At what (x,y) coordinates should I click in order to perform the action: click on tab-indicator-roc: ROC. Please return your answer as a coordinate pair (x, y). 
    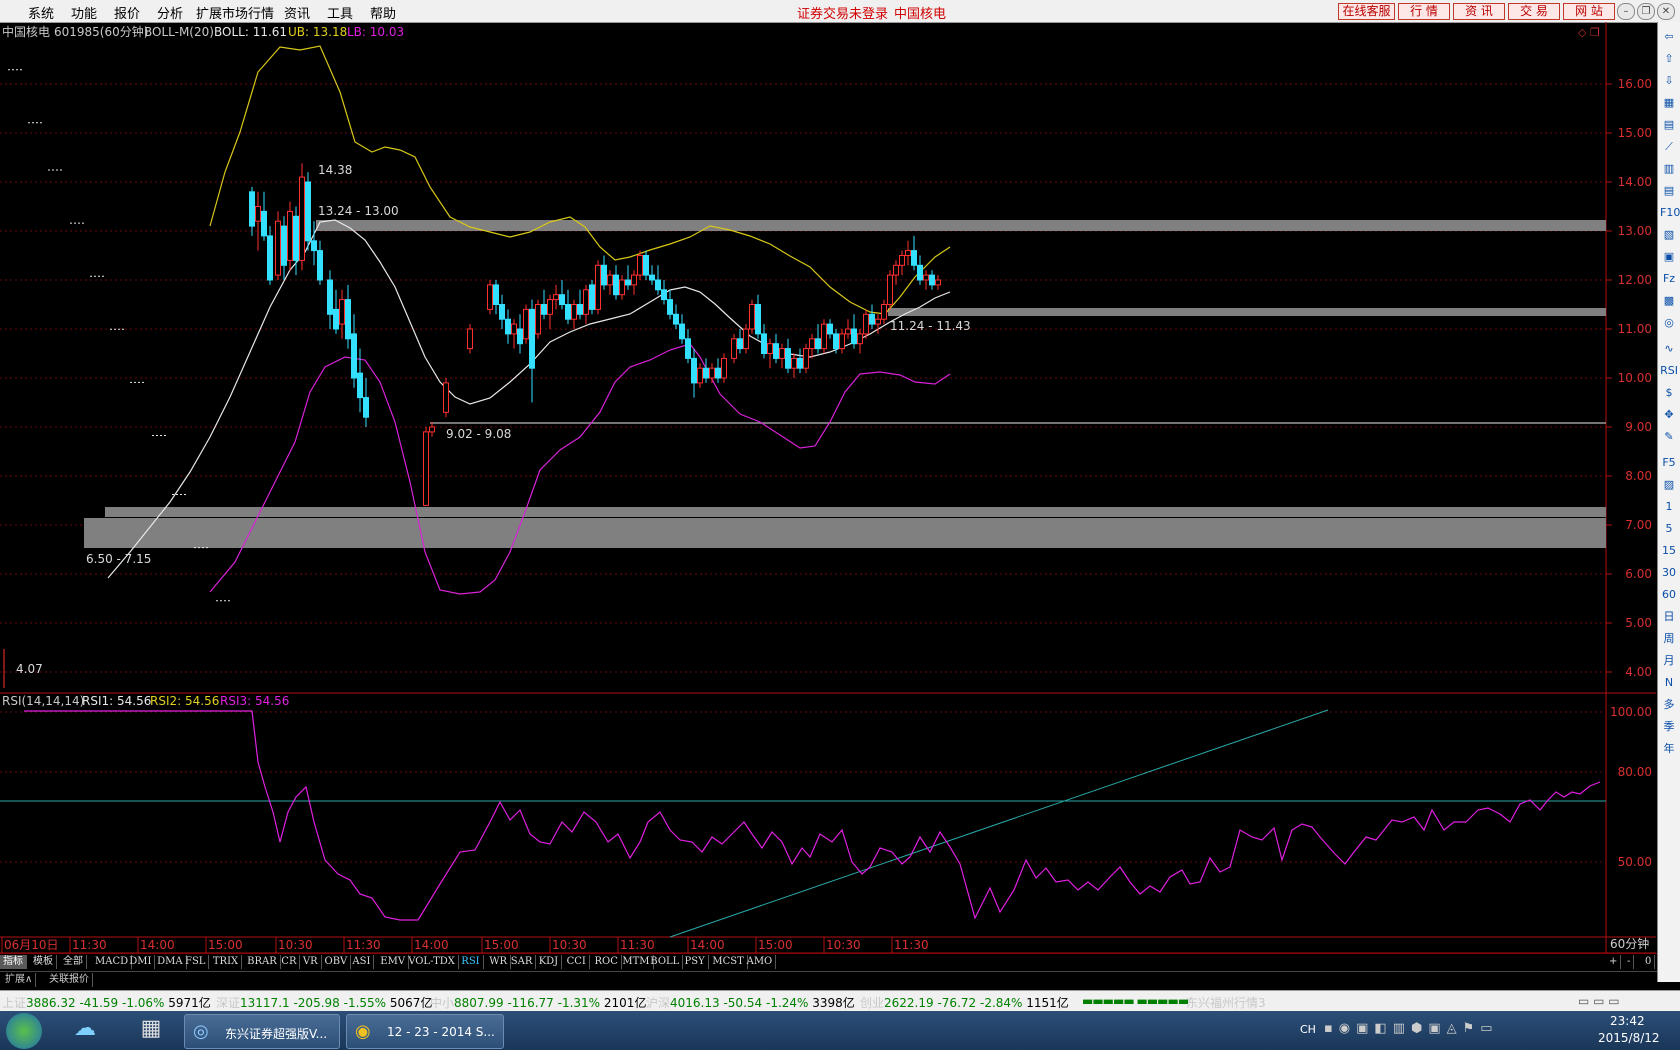
    Looking at the image, I should click on (607, 962).